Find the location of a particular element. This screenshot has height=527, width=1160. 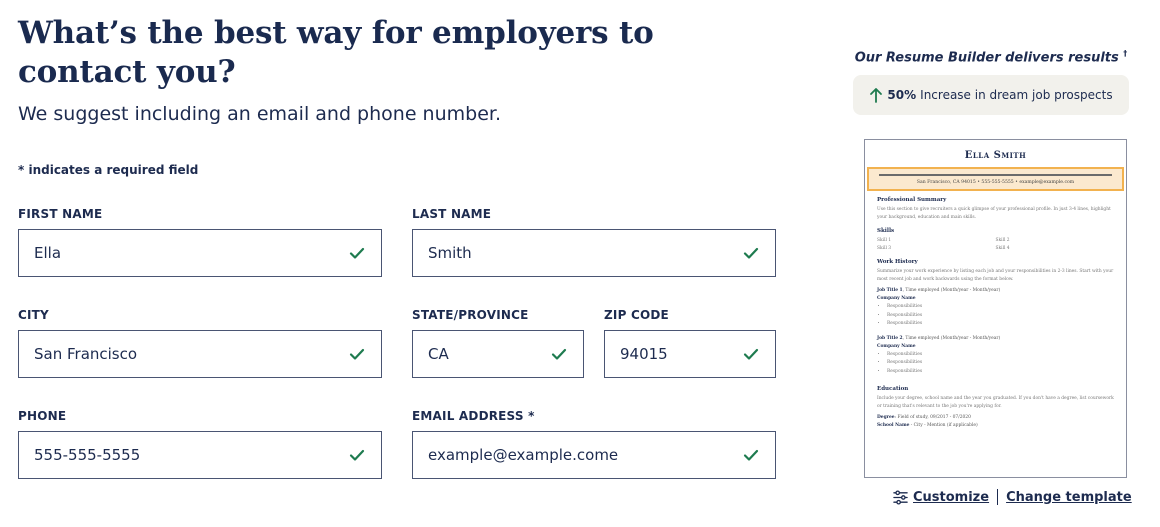

resume-skills-section: Skills Skill 1 Skill 2 Skill 3 Skill 4 is located at coordinates (995, 240).